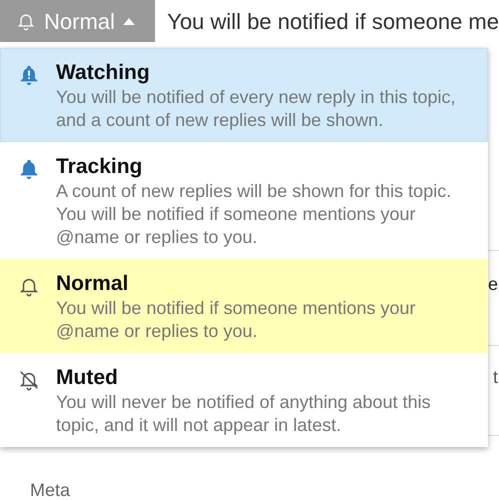 Image resolution: width=499 pixels, height=500 pixels. Describe the element at coordinates (256, 109) in the screenshot. I see `menu-item-description: You will be notified of every new reply in this topic, and a count of new replies will be shown.` at that location.